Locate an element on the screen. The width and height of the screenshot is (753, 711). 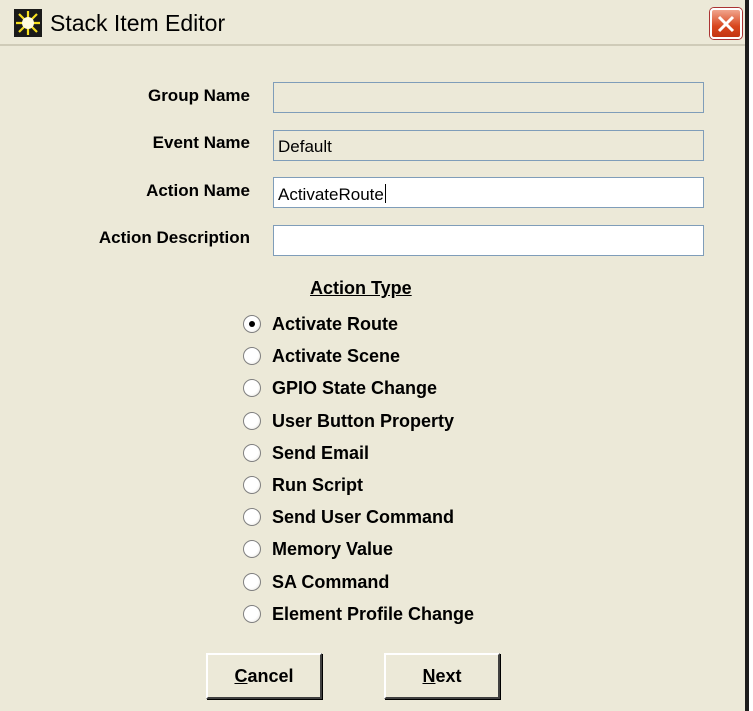
radio-label: Memory Value is located at coordinates (333, 549).